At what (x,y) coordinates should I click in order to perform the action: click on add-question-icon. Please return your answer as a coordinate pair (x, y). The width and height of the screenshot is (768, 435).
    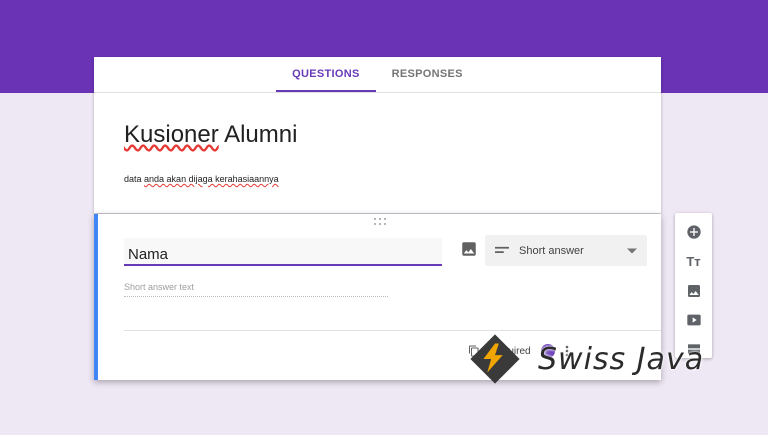
    Looking at the image, I should click on (694, 231).